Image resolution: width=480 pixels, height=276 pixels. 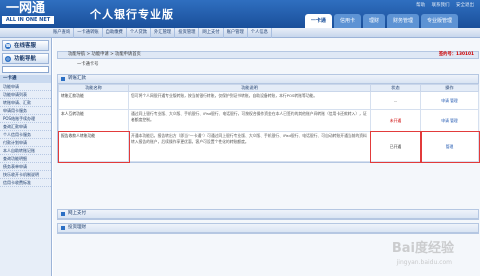 What do you see at coordinates (25, 151) in the screenshot?
I see `sidebar-item: 本人自助转账记账` at bounding box center [25, 151].